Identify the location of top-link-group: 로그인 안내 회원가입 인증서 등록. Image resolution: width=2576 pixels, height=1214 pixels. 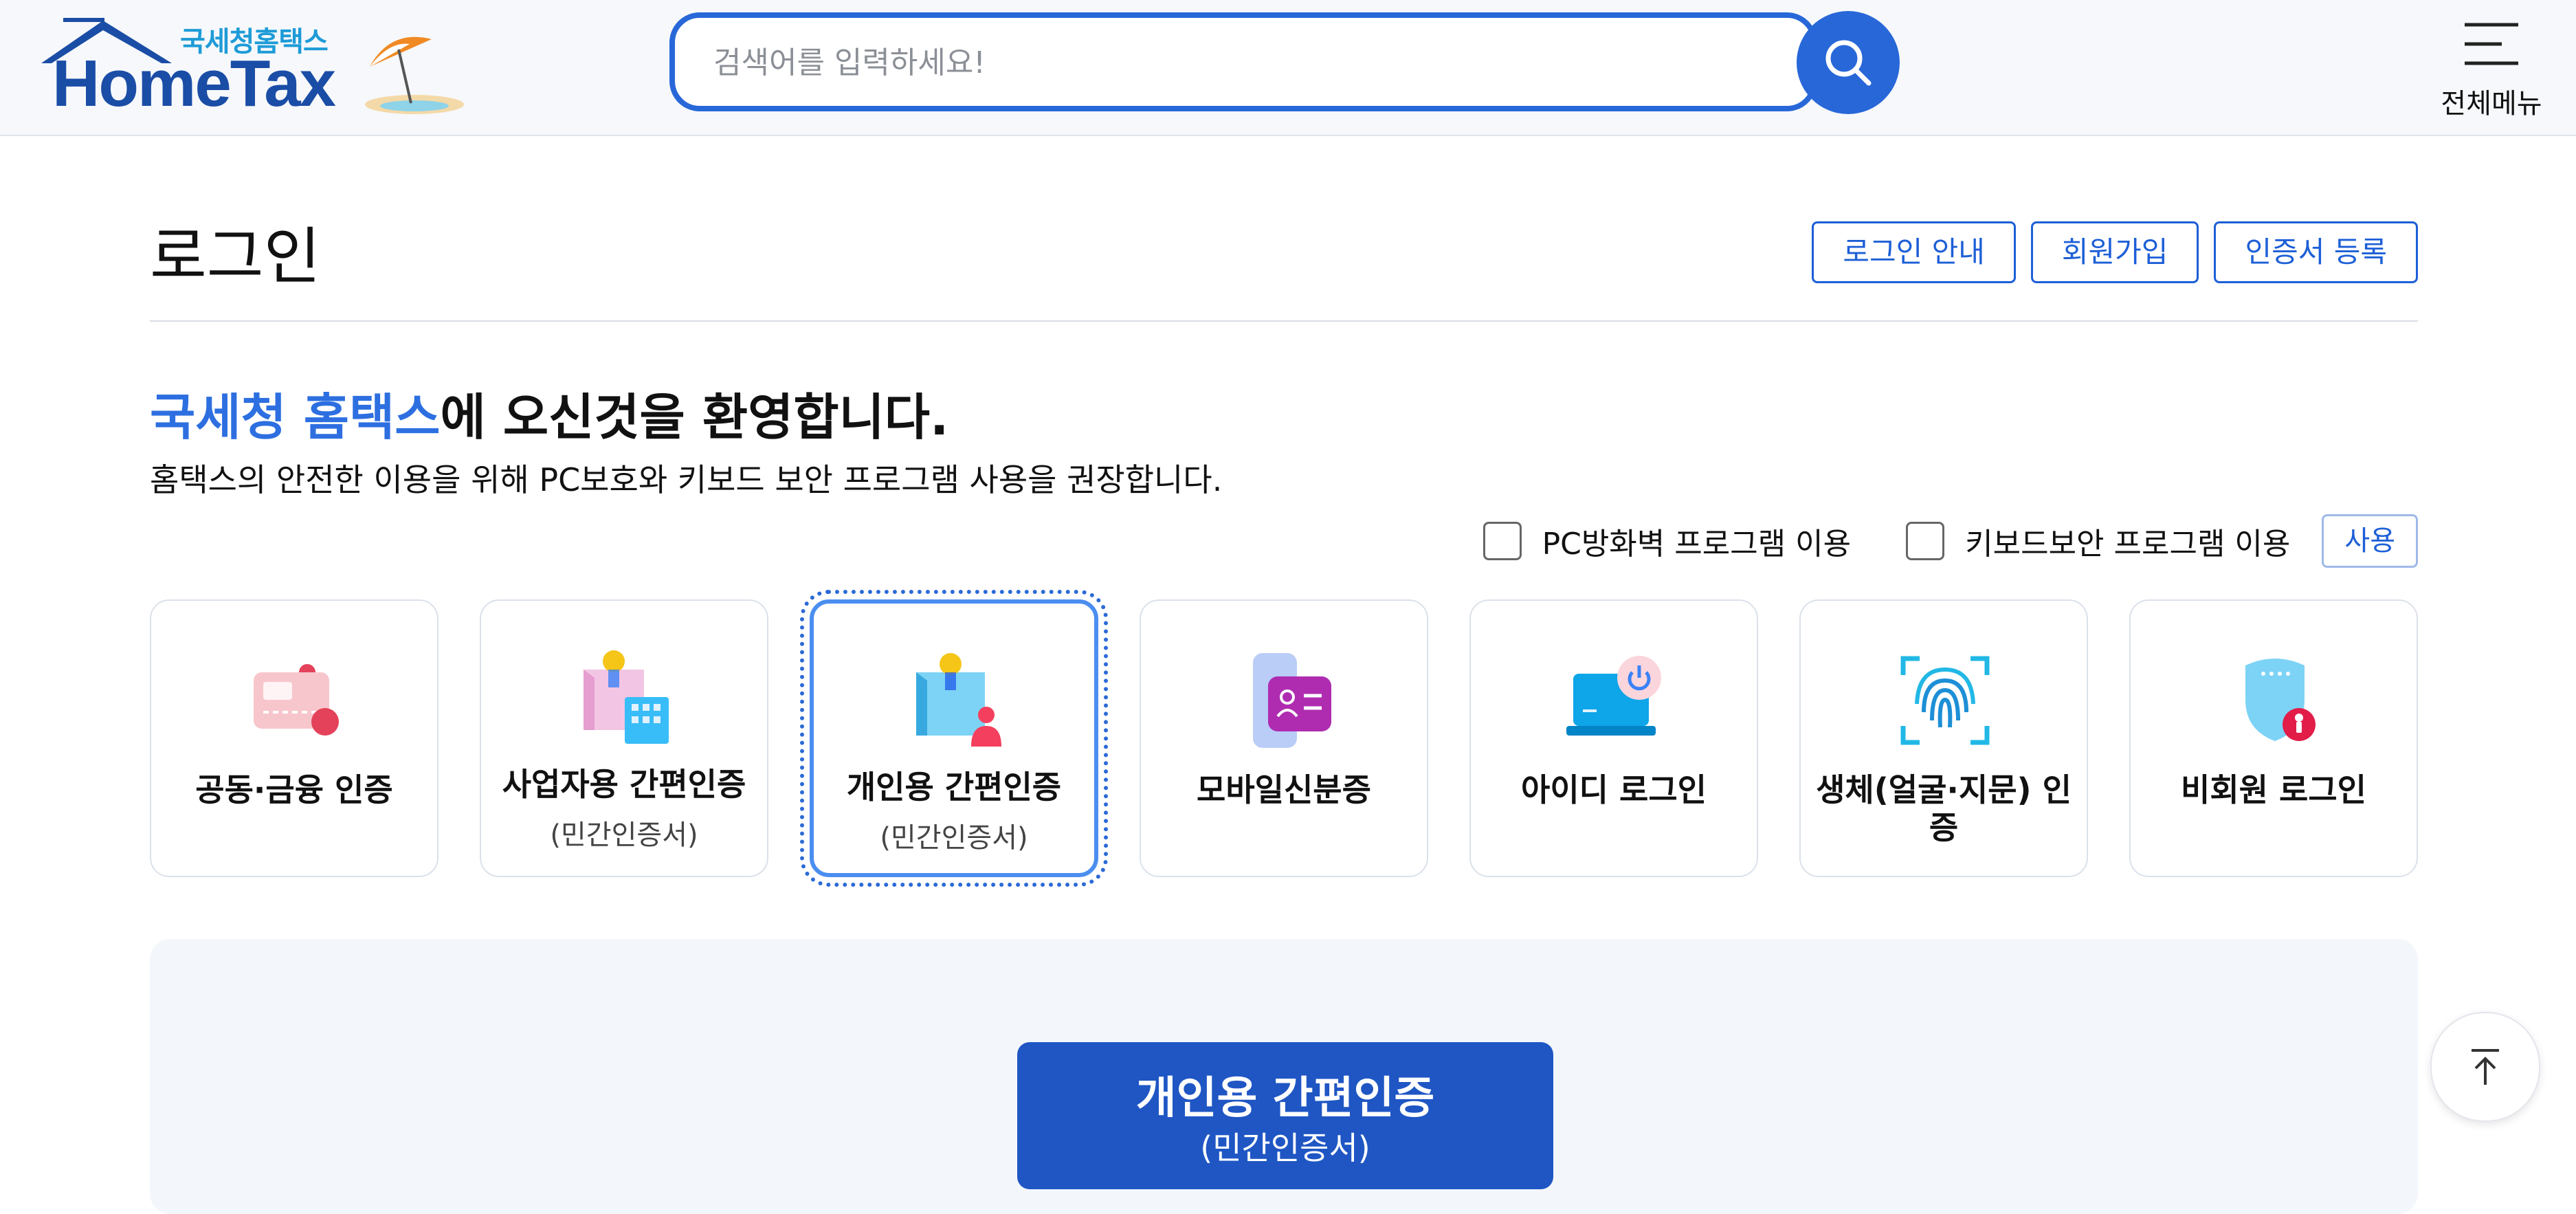
(2115, 252).